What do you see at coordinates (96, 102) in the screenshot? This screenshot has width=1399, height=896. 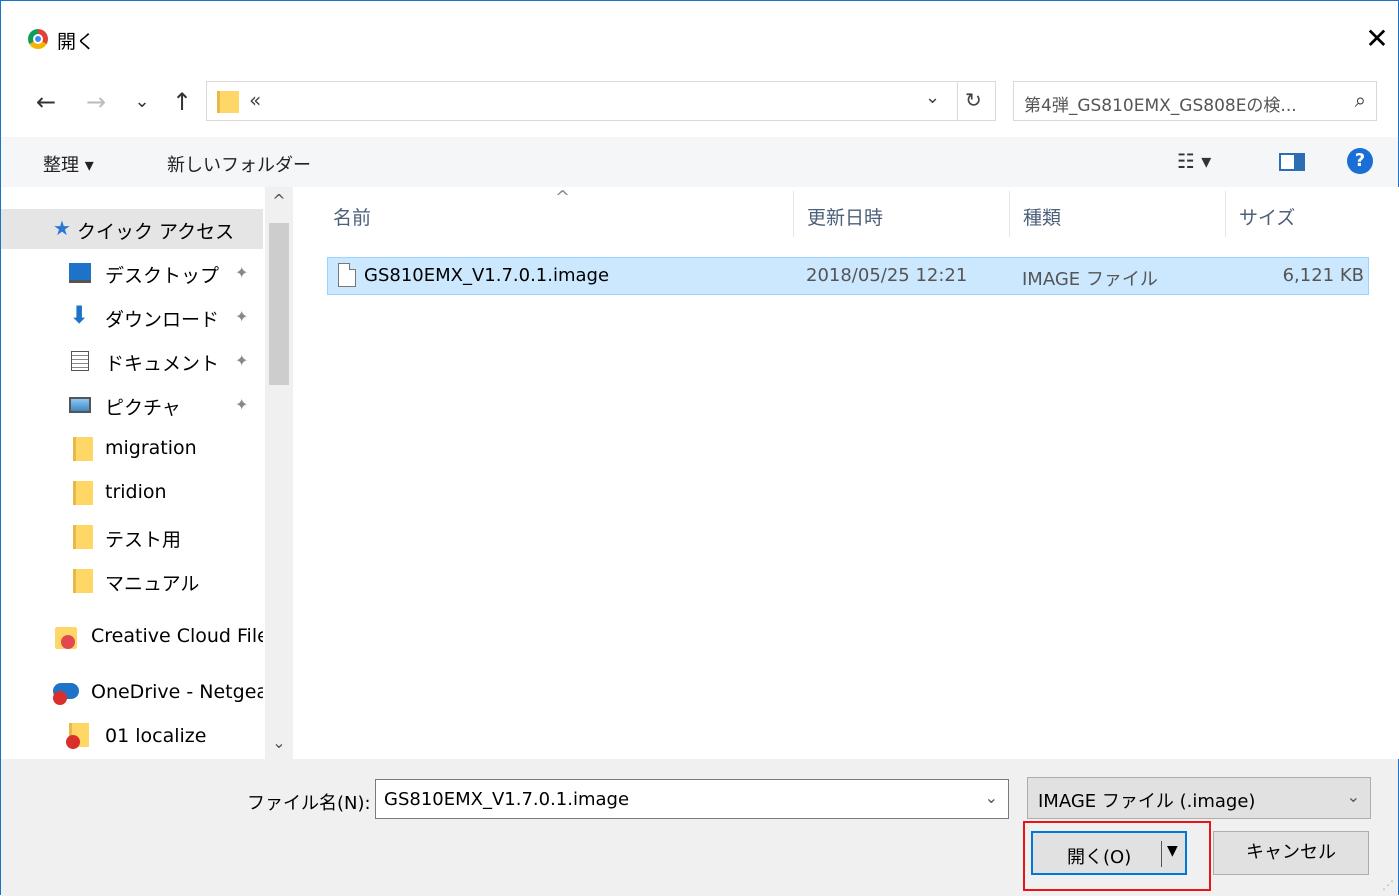 I see `forward-button: →` at bounding box center [96, 102].